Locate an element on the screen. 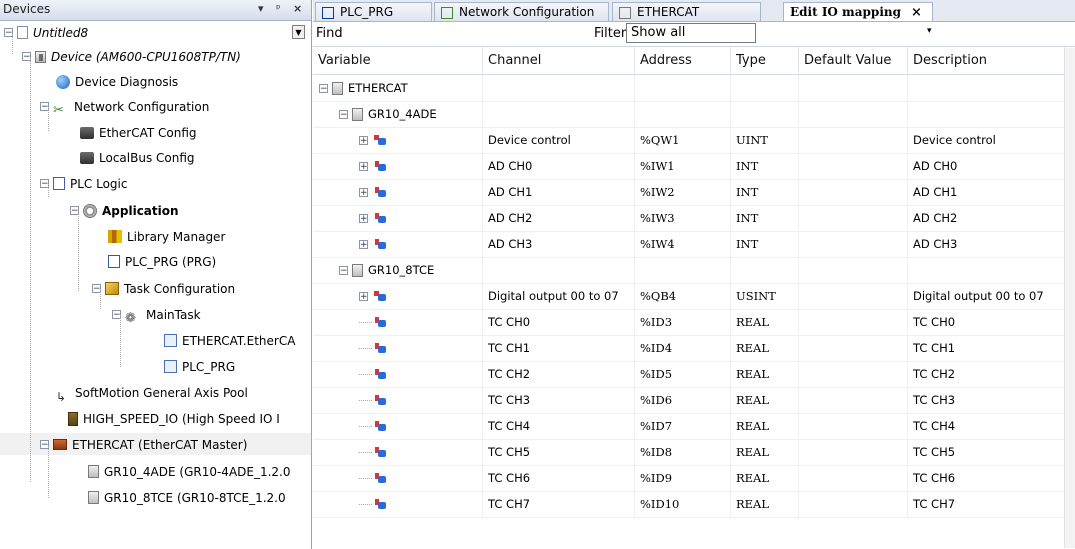 This screenshot has width=1075, height=549. table-row: TC CH1 %ID4 REAL TC CH1 is located at coordinates (689, 348).